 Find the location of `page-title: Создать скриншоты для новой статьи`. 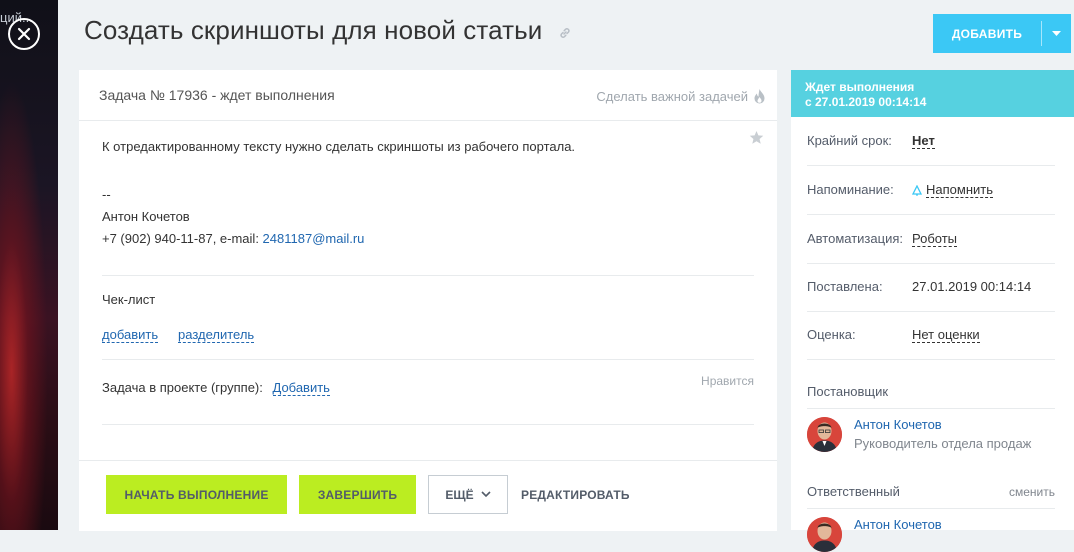

page-title: Создать скриншоты для новой статьи is located at coordinates (313, 30).